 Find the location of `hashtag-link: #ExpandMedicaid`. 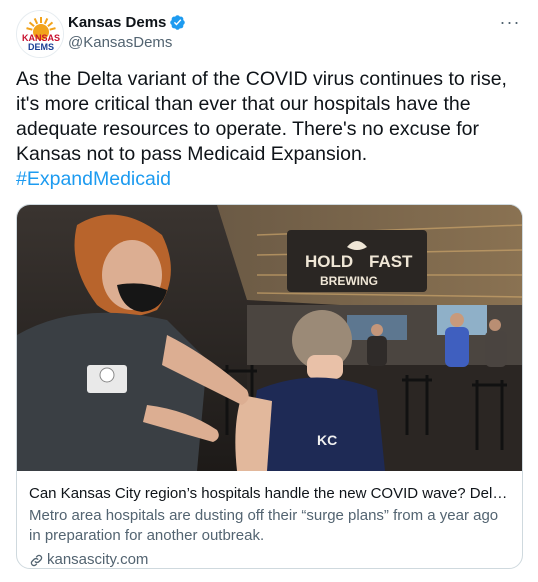

hashtag-link: #ExpandMedicaid is located at coordinates (93, 179).